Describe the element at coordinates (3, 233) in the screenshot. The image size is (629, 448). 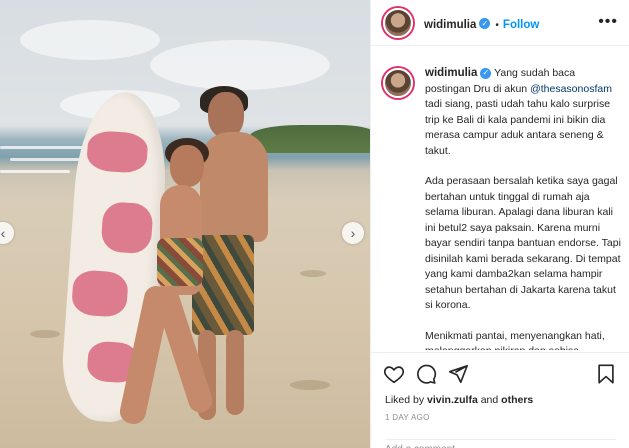
I see `chevron-left-icon: ‹` at that location.